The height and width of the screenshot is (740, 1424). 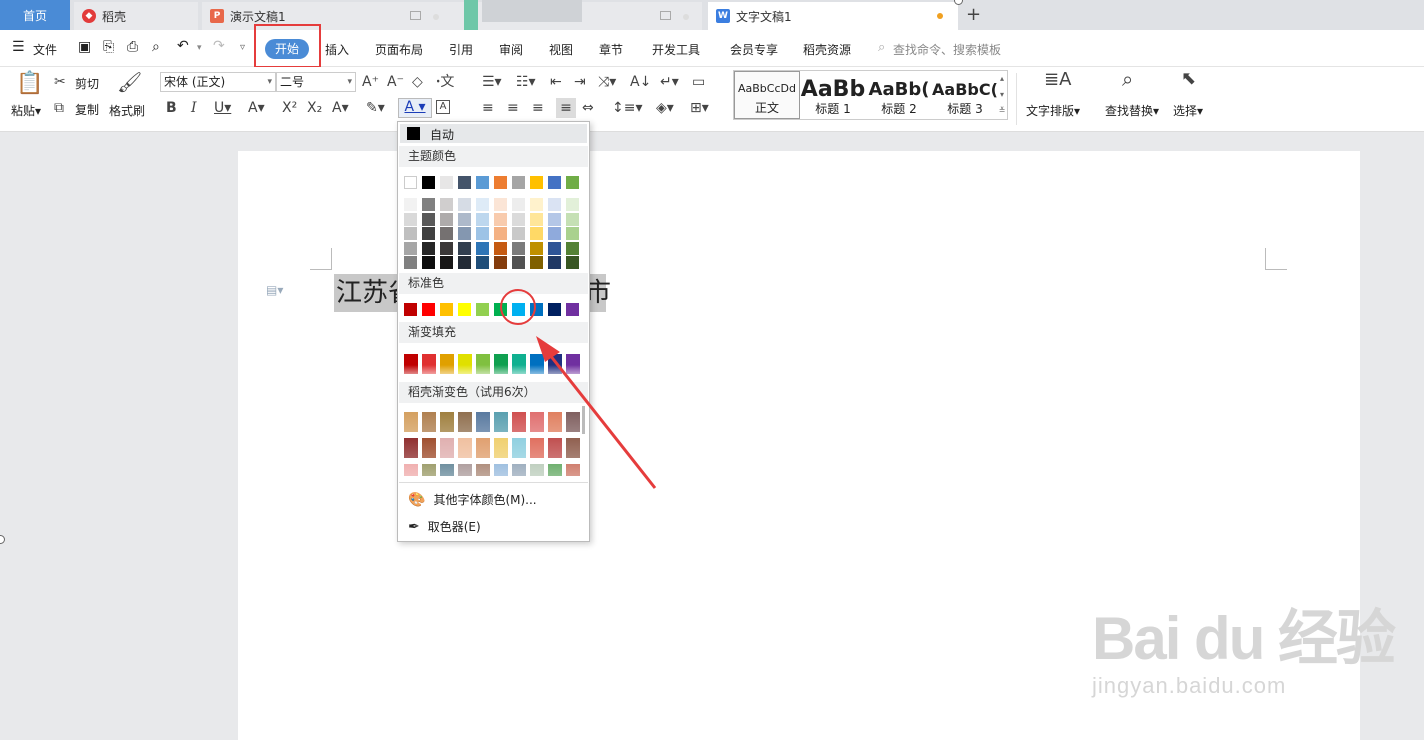 I want to click on save-icon: ▣, so click(x=84, y=47).